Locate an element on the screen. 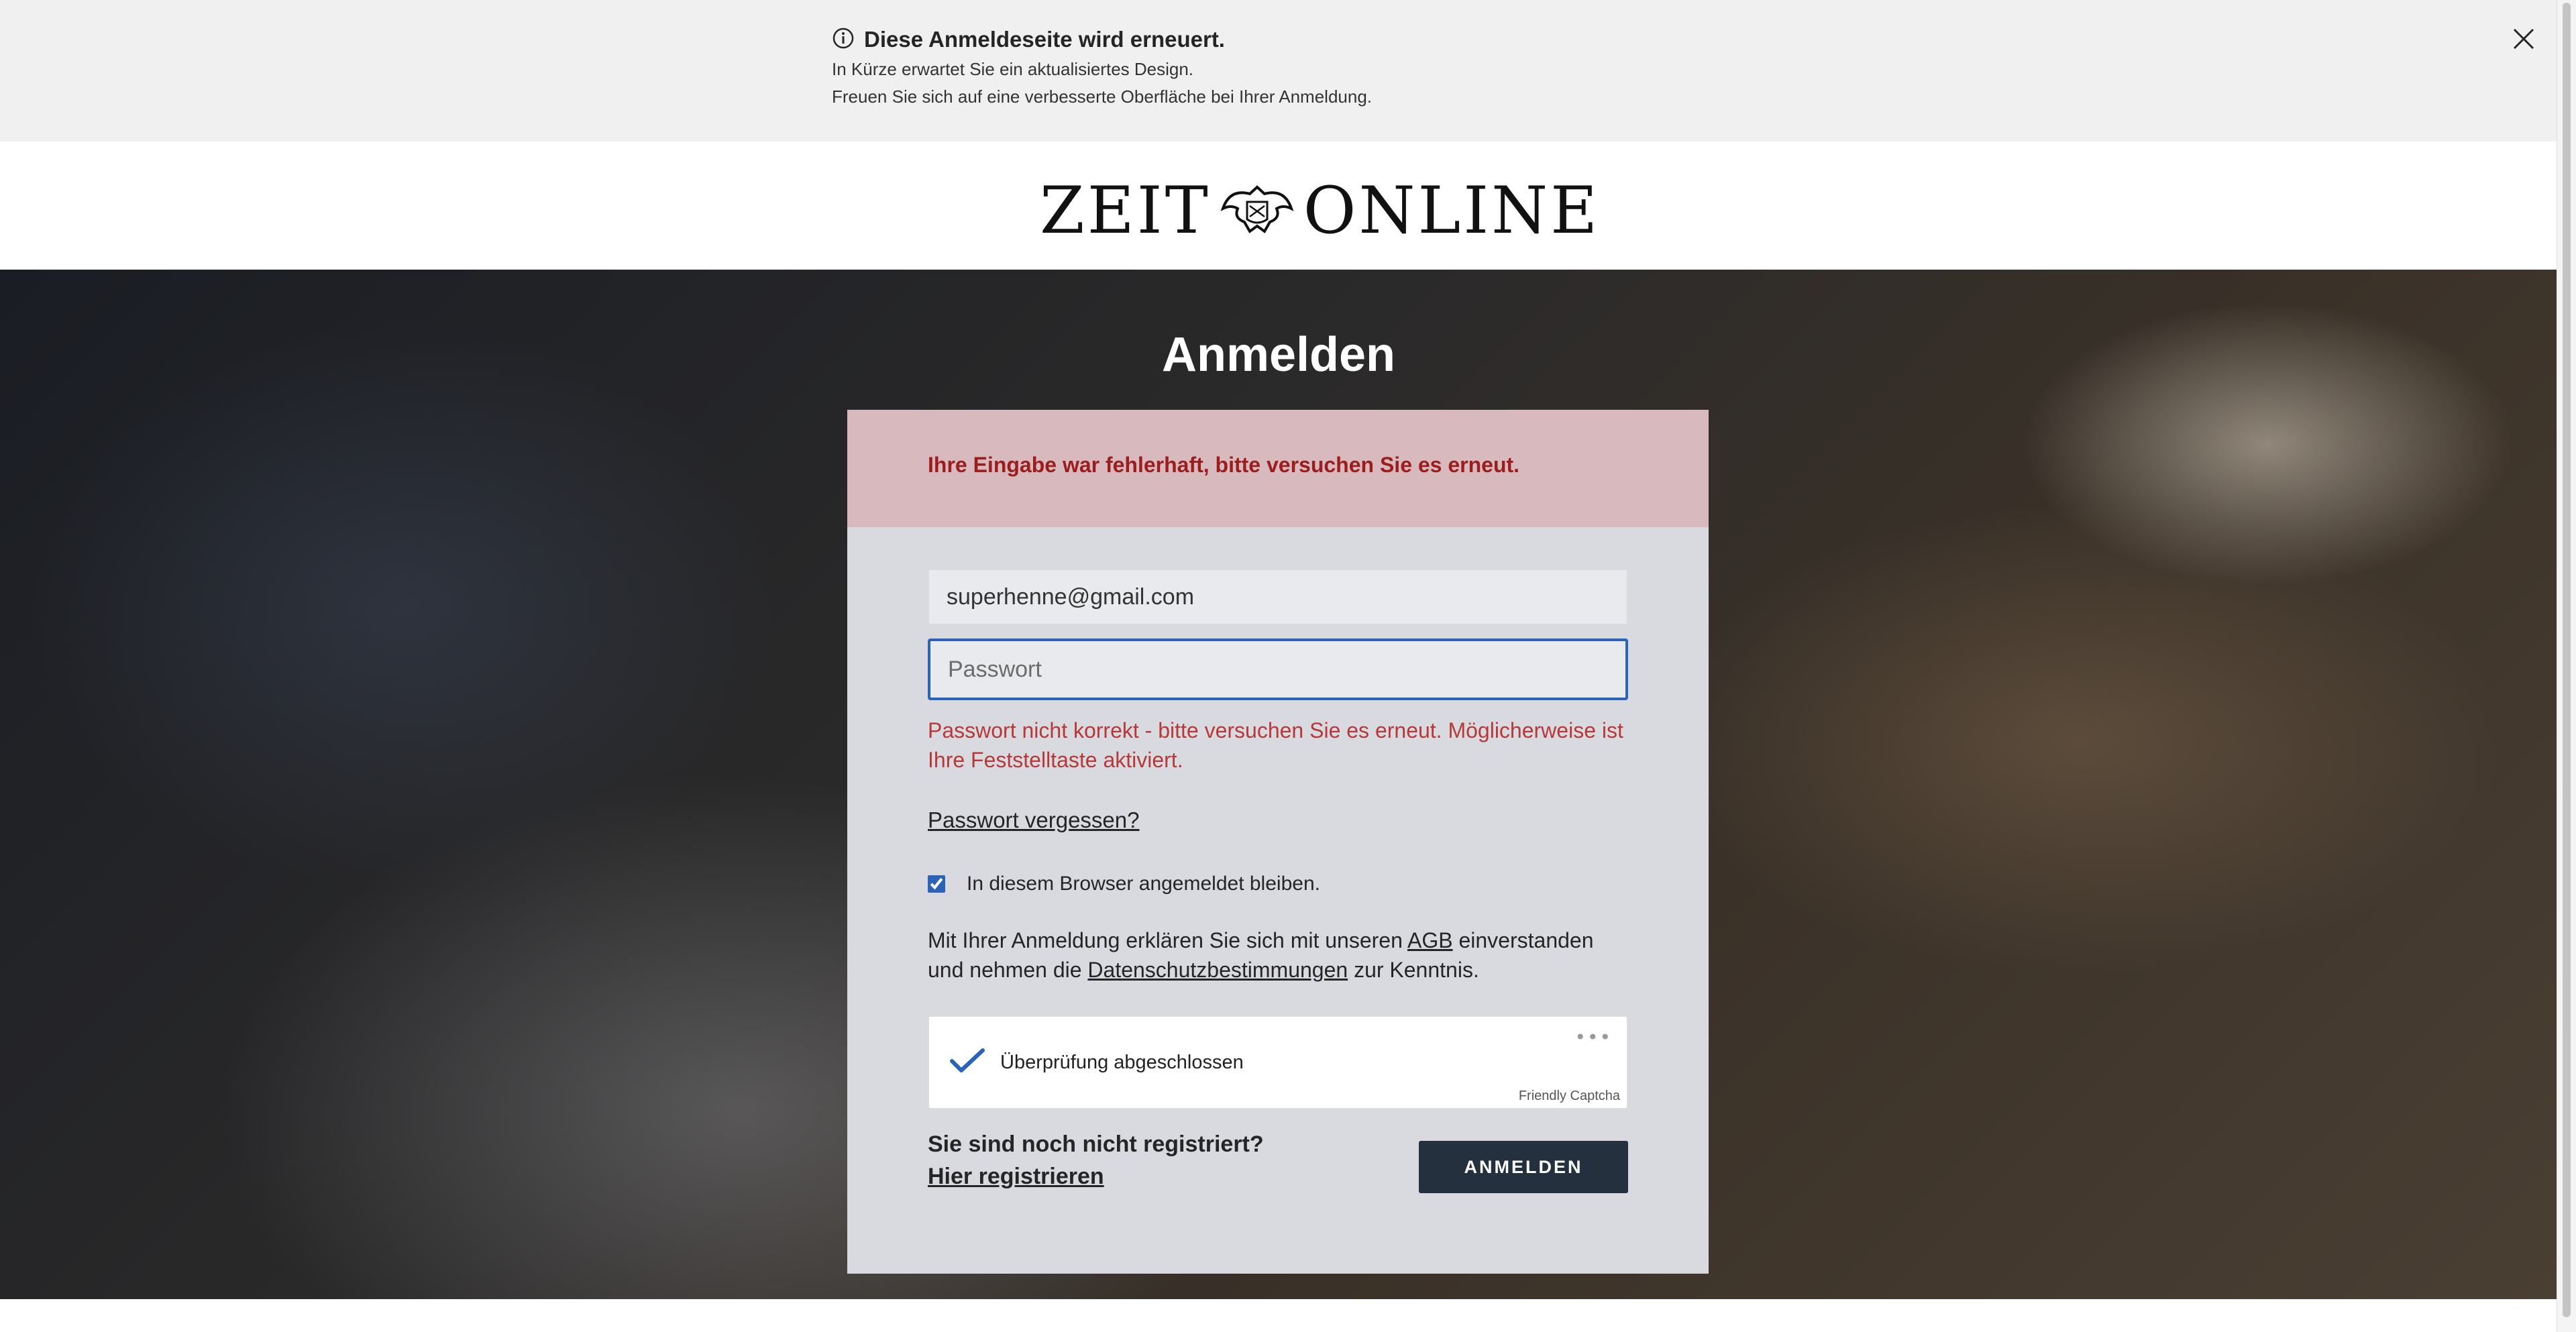 This screenshot has width=2576, height=1332. notice-title: Diese Anmeldeseite wird erneuert. is located at coordinates (1044, 39).